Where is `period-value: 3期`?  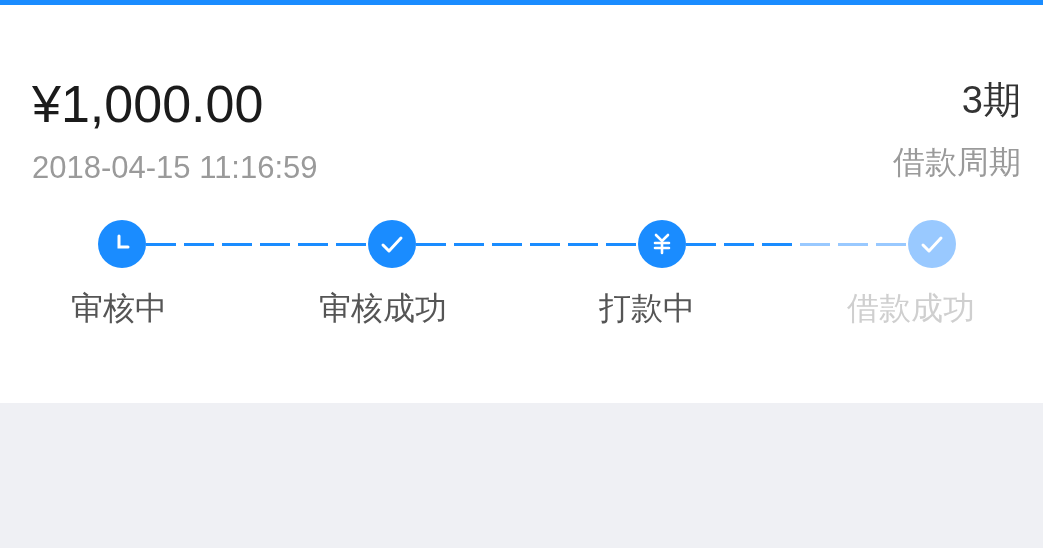
period-value: 3期 is located at coordinates (990, 100).